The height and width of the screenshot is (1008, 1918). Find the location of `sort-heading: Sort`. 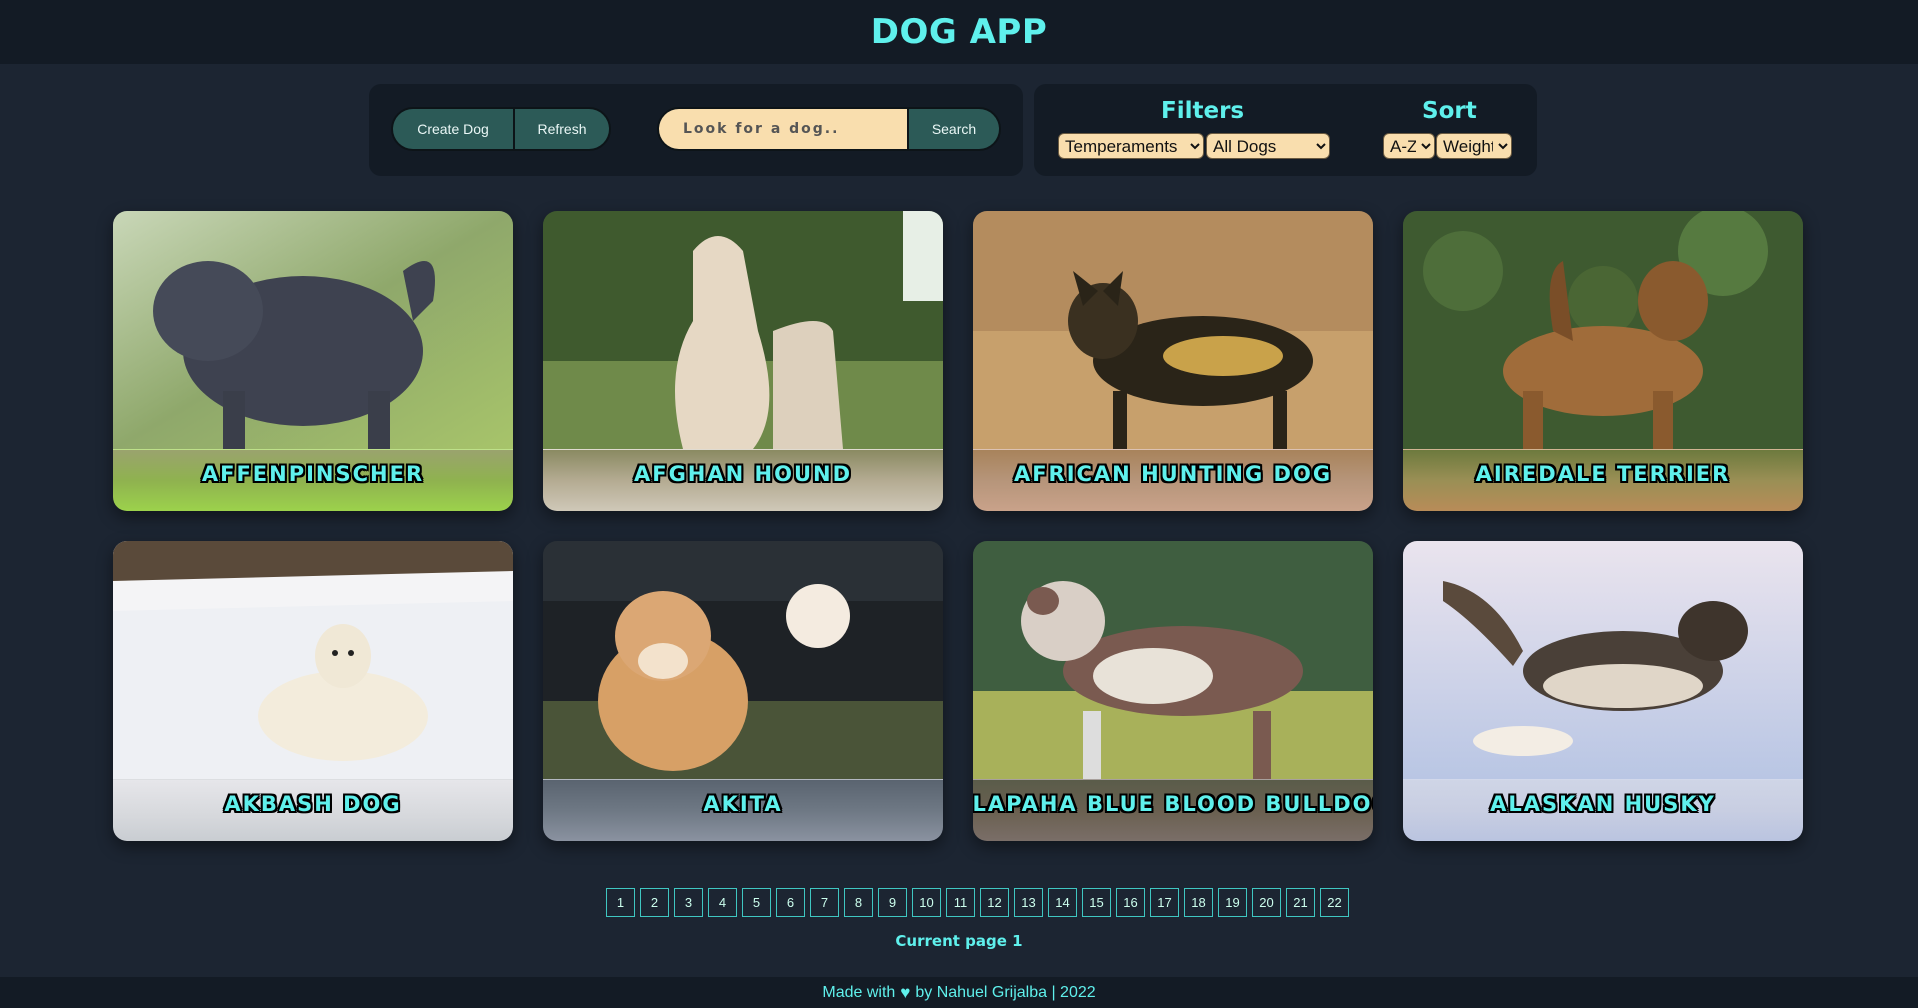

sort-heading: Sort is located at coordinates (1449, 111).